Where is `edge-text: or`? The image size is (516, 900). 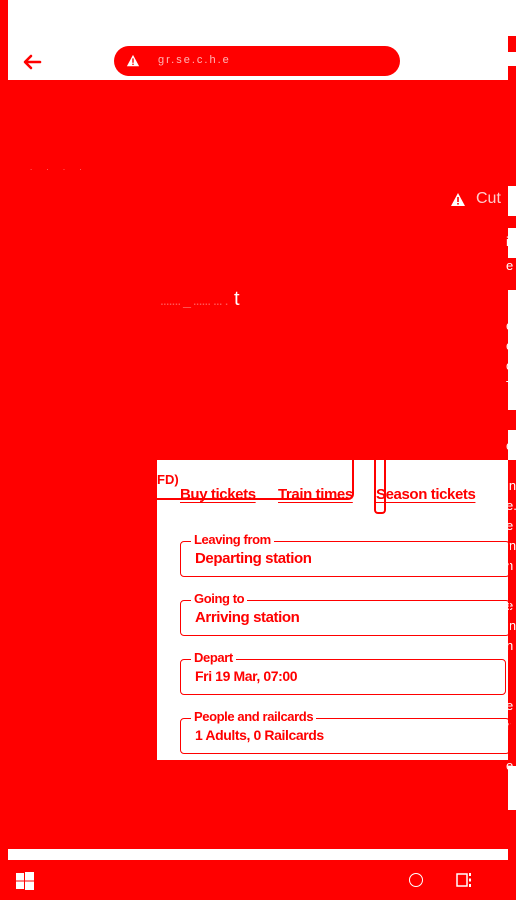 edge-text: or is located at coordinates (511, 365).